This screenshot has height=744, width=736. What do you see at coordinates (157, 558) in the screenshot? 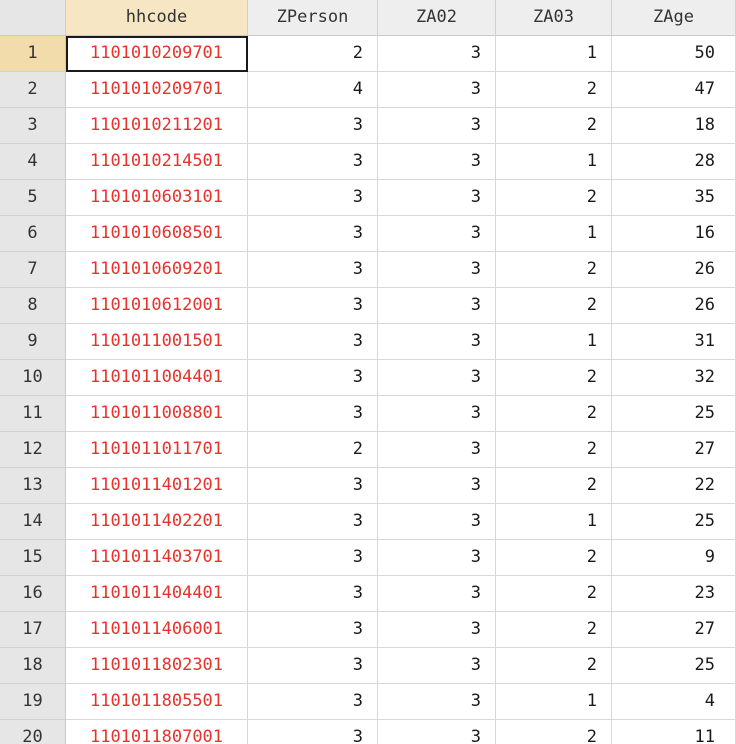
I see `cell-hhcode: 1101011403701` at bounding box center [157, 558].